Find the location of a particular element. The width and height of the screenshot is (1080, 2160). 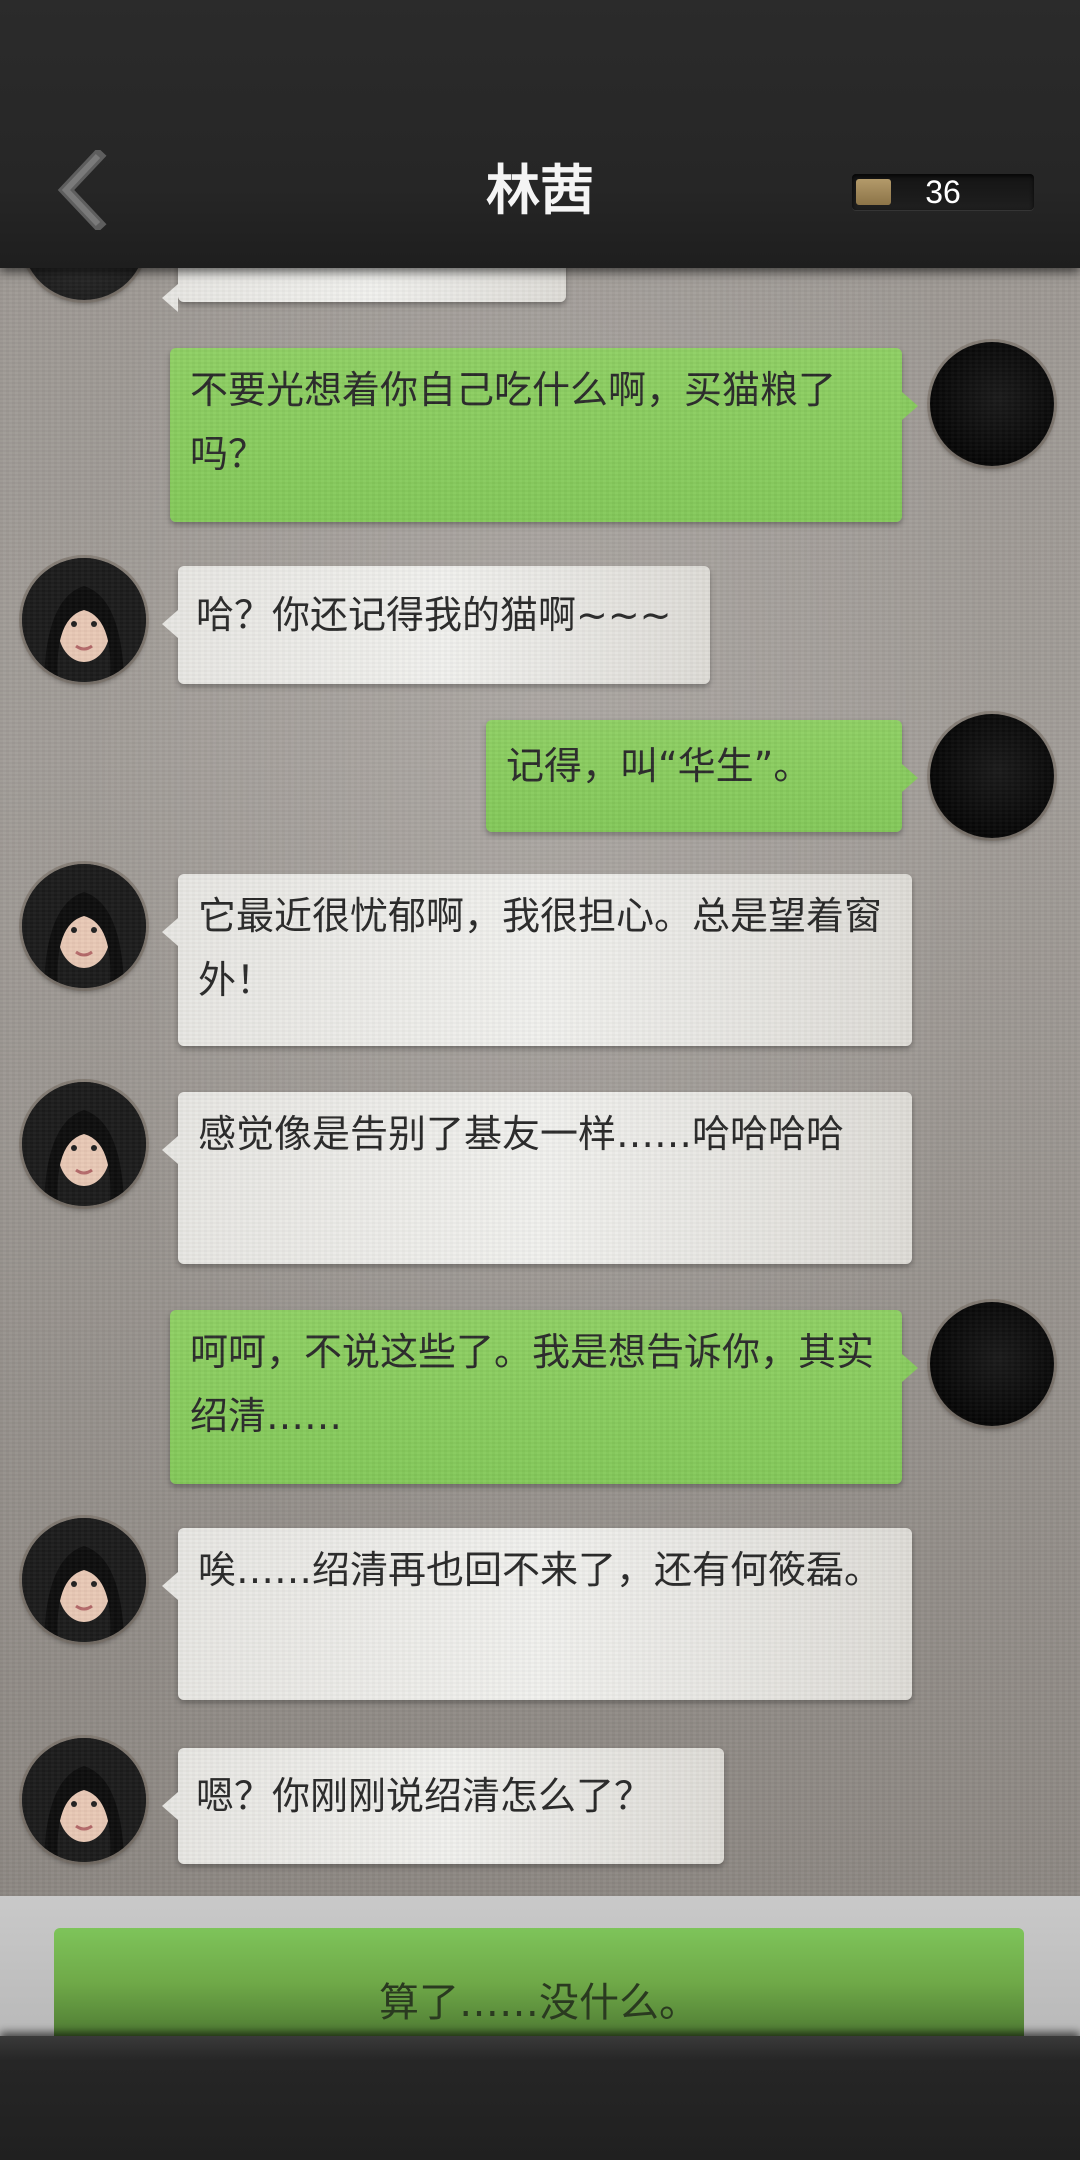

incoming-message-bubble: 嗯？你刚刚说绍清怎么了？ is located at coordinates (443, 1806).